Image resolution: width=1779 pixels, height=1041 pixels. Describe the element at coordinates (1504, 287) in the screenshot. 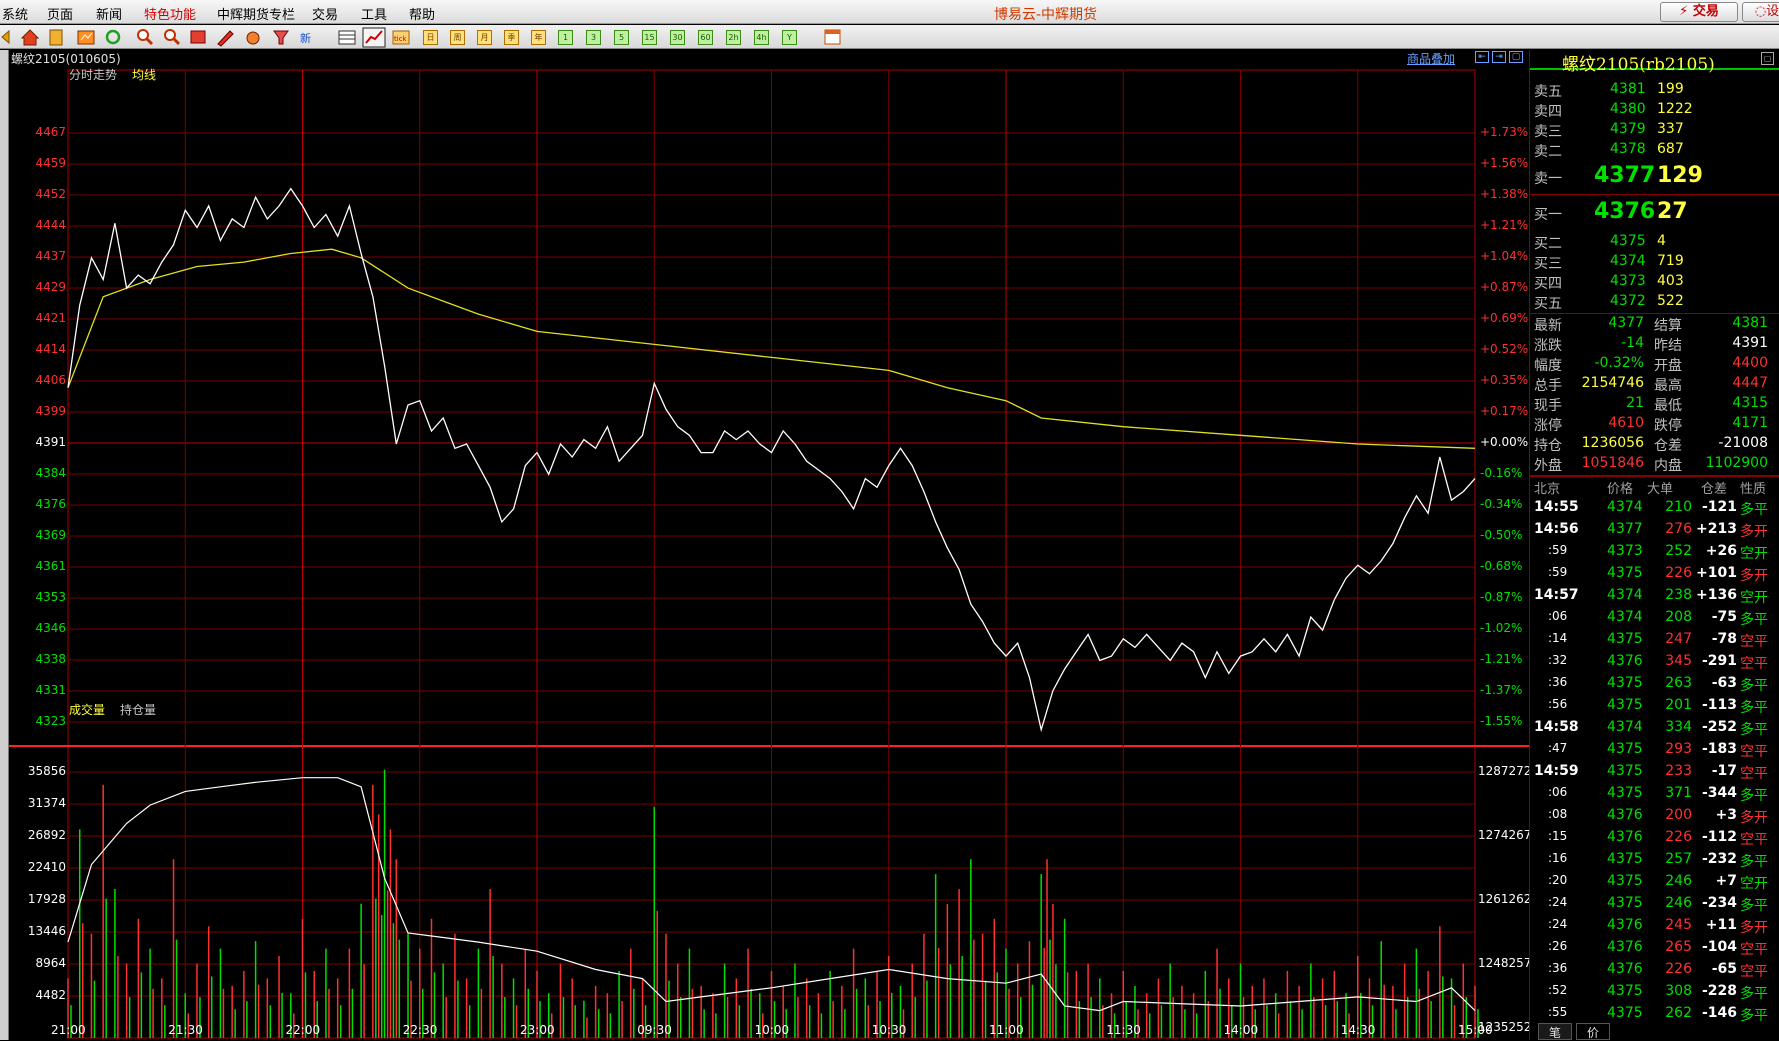

I see `pct-tick-label: +0.87%` at that location.